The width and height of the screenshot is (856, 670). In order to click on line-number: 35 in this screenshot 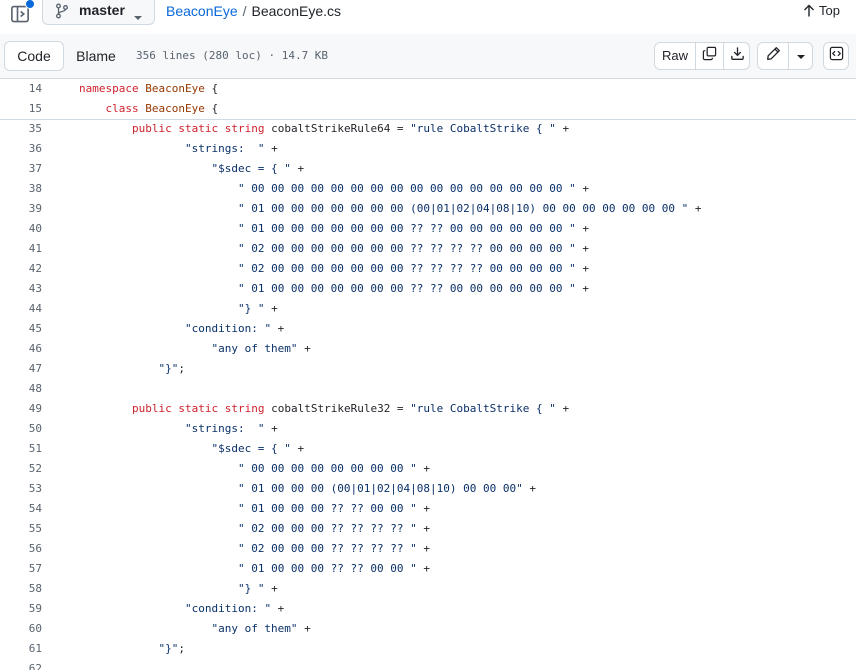, I will do `click(21, 129)`.